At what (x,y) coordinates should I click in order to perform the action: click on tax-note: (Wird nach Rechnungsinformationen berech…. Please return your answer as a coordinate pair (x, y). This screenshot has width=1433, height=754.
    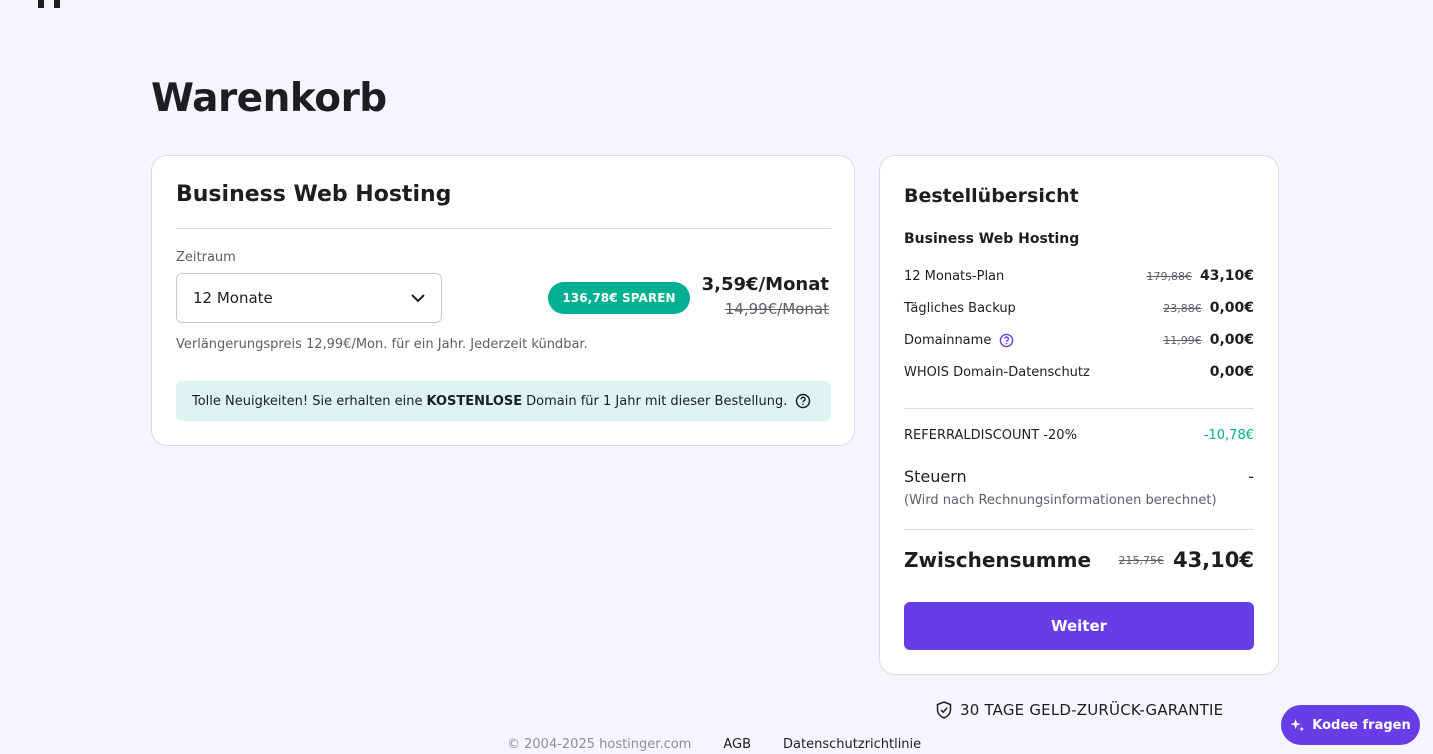
    Looking at the image, I should click on (1060, 500).